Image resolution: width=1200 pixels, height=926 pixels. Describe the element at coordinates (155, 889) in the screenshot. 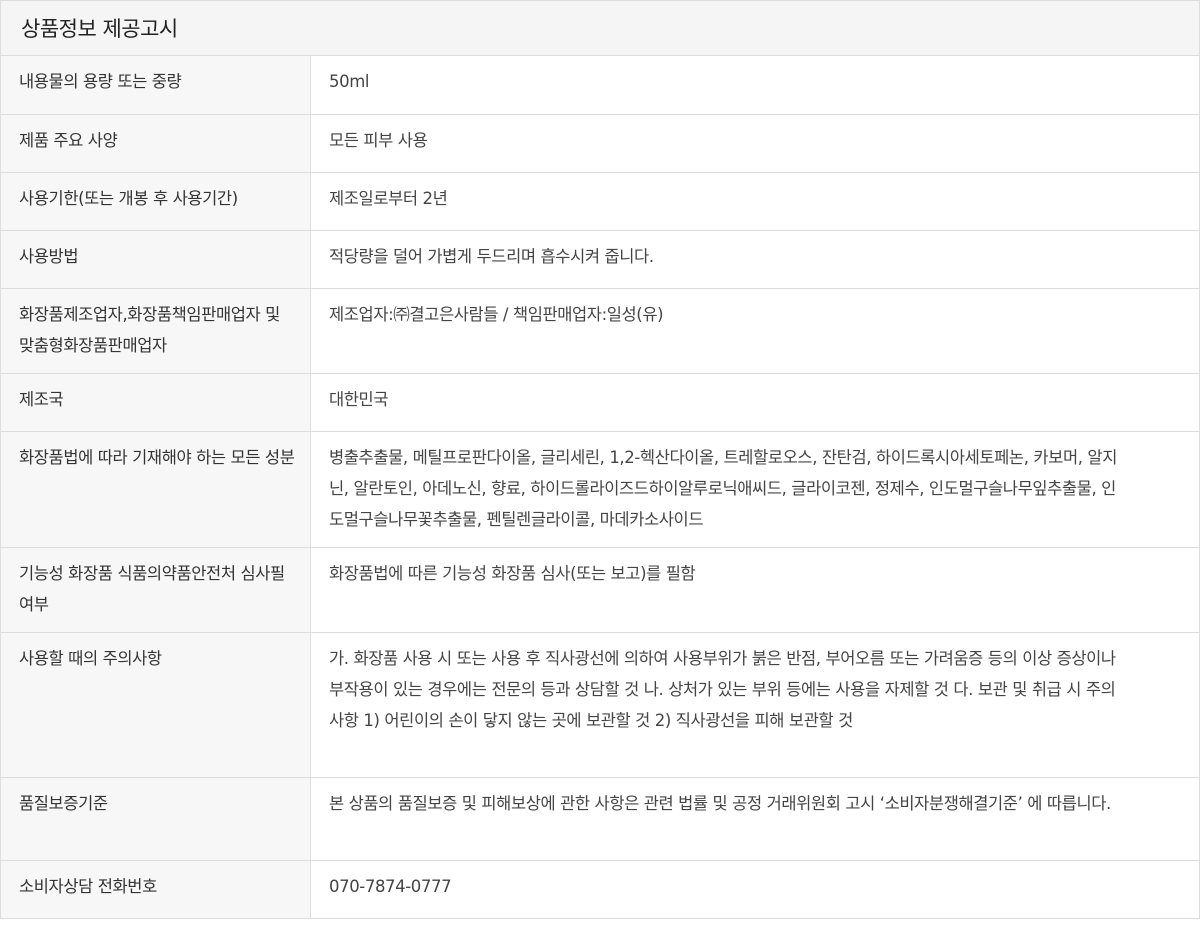

I see `row-label: 소비자상담 전화번호` at that location.